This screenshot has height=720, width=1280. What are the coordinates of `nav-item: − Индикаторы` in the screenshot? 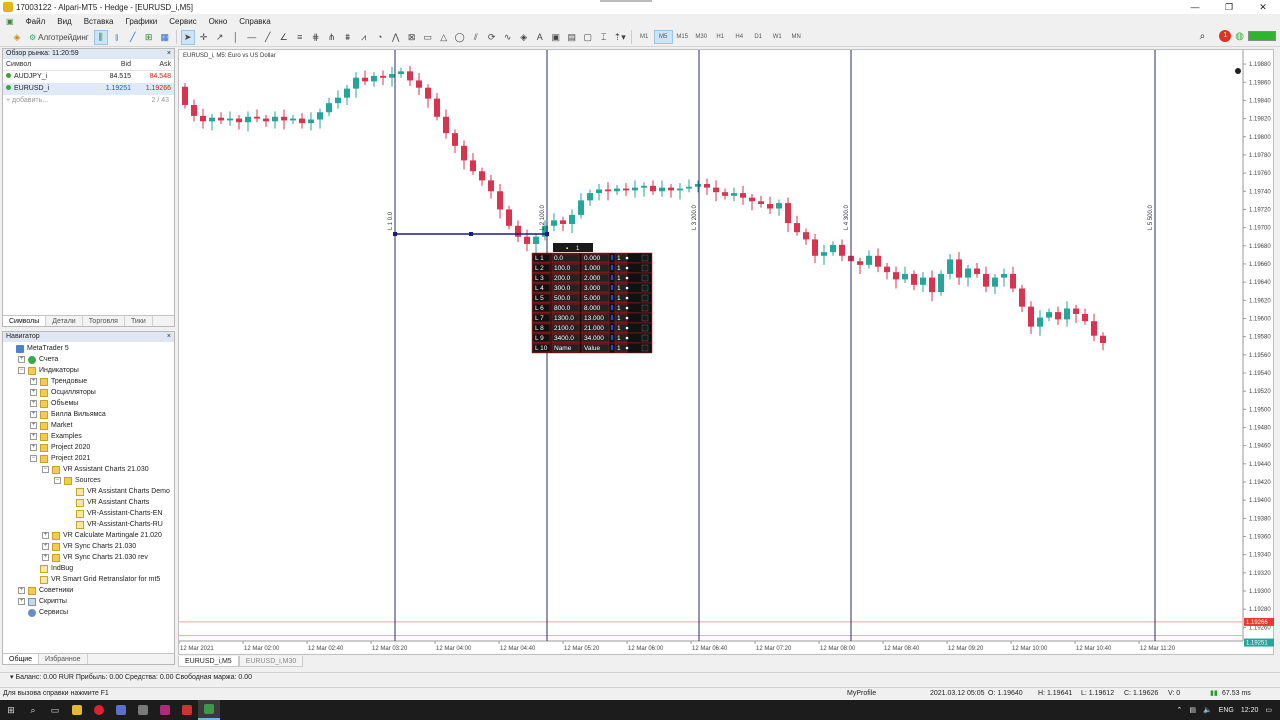 It's located at (88, 370).